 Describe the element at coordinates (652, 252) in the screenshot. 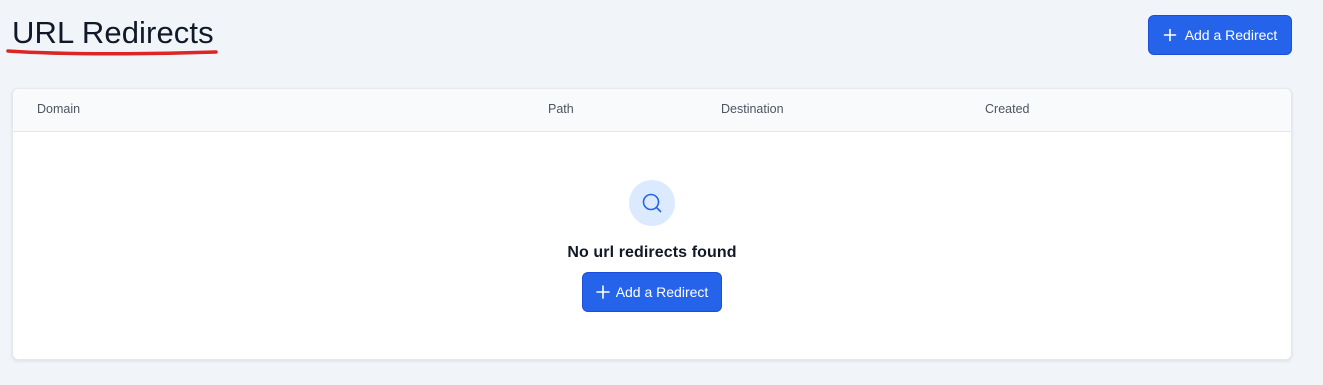

I see `empty-state-message: No url redirects found` at that location.